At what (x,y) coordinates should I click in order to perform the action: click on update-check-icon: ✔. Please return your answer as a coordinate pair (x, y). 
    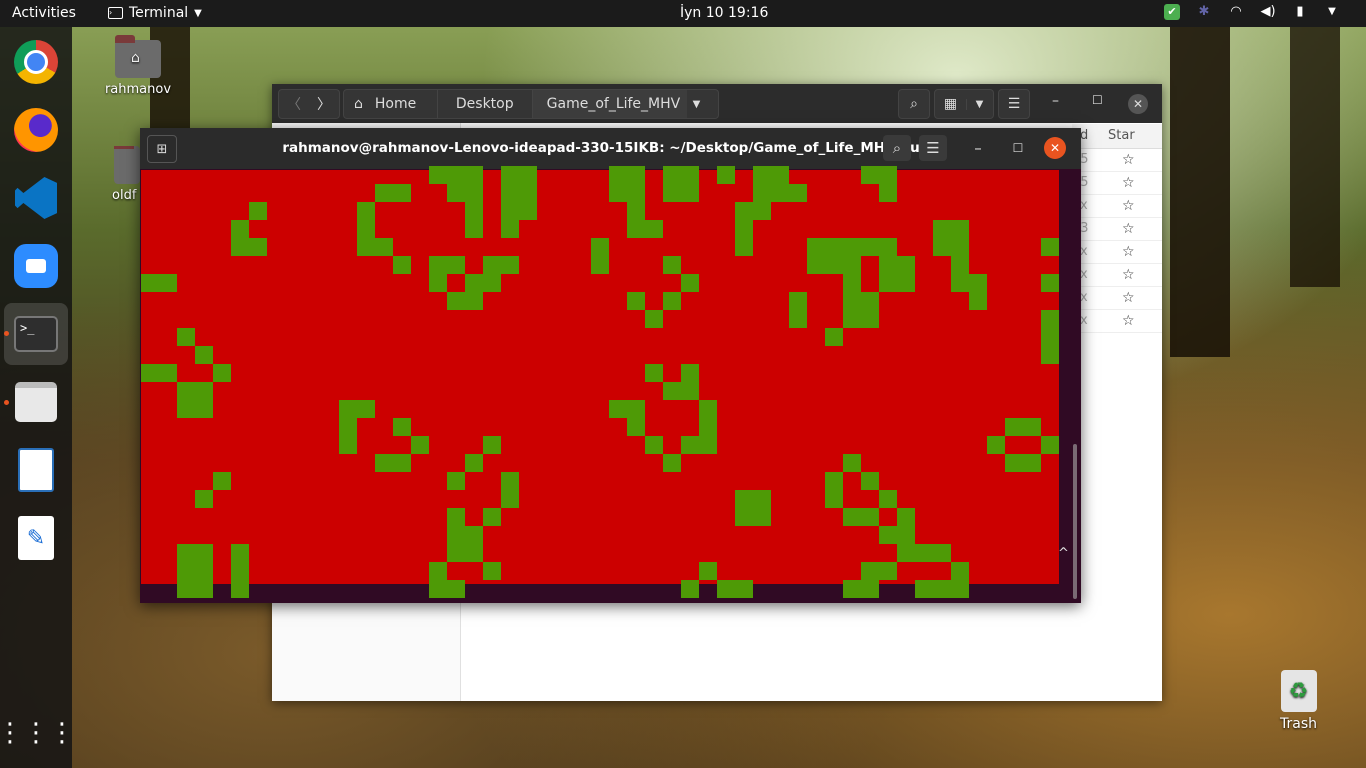
    Looking at the image, I should click on (1172, 12).